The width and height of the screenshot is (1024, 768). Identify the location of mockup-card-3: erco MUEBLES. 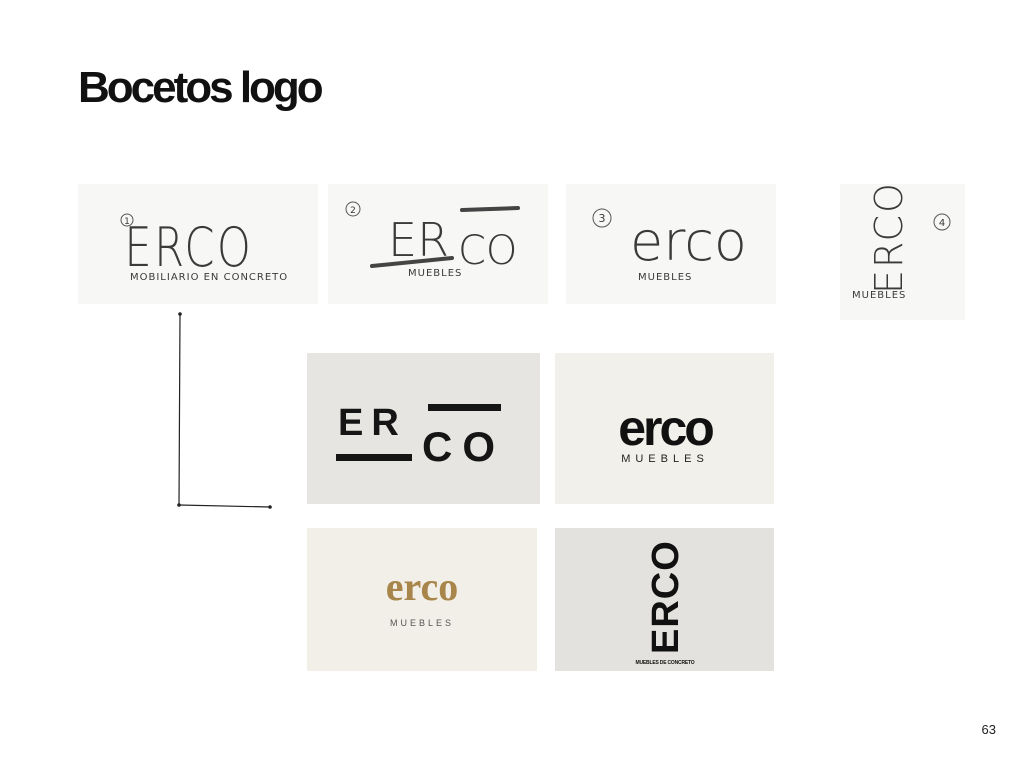
(422, 599).